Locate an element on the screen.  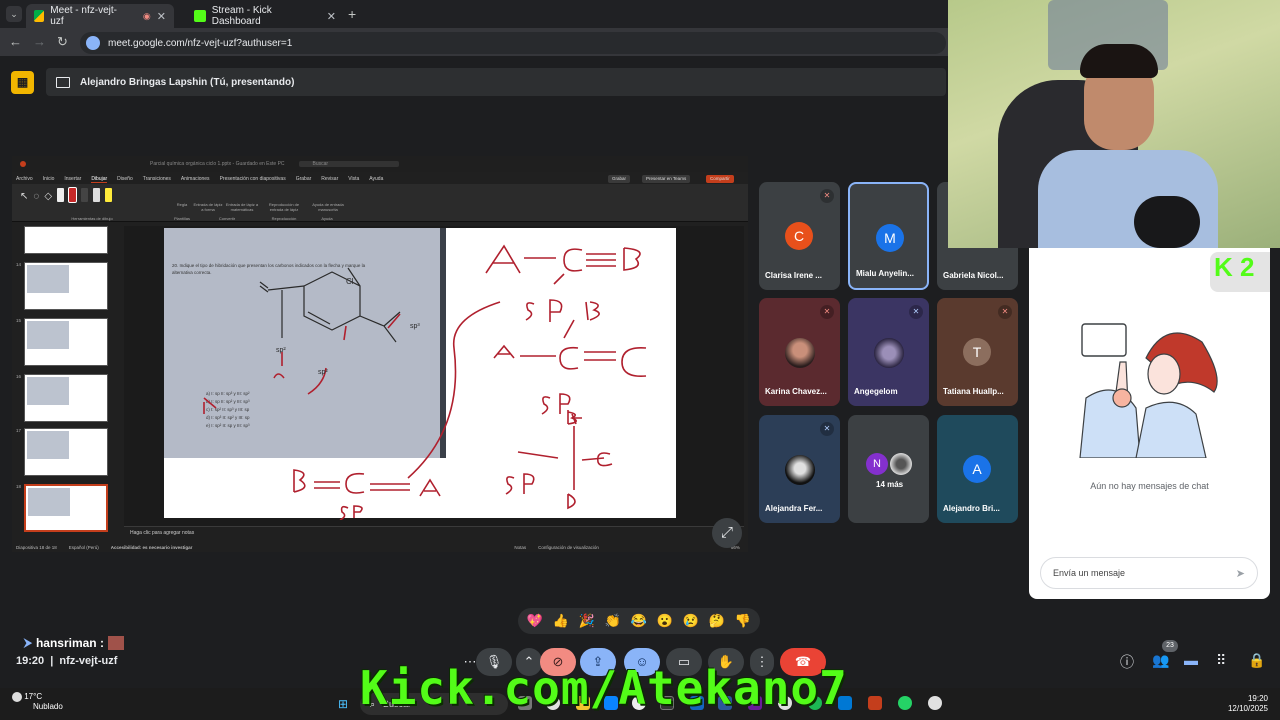
menu-item: Vista is located at coordinates (353, 179).